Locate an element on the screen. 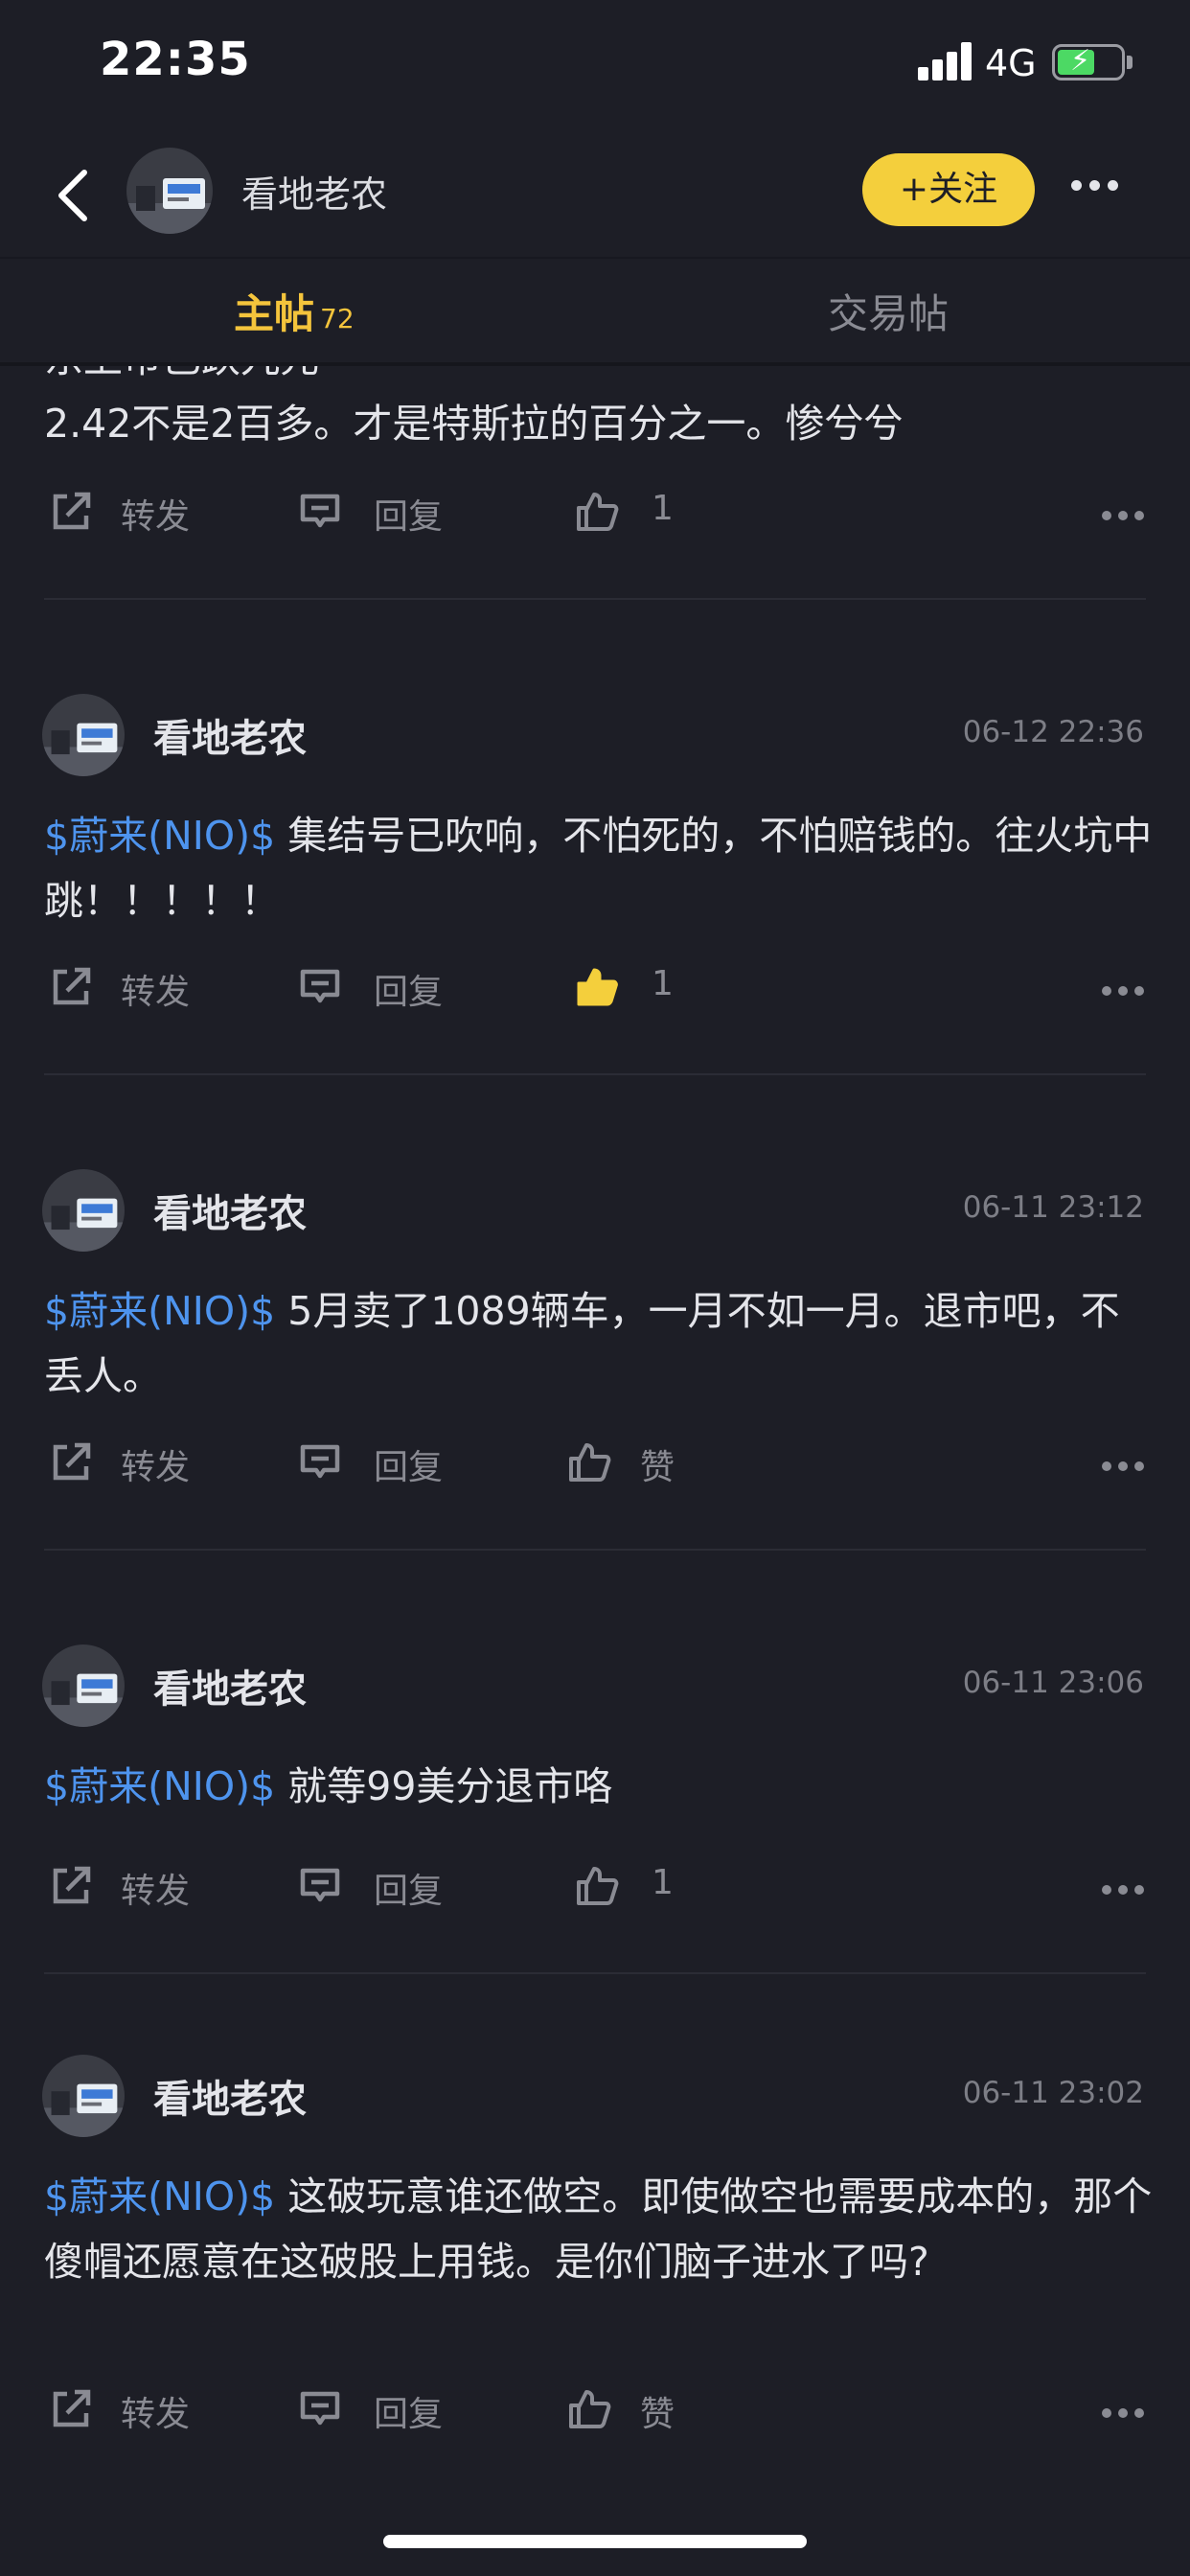  post-content: 就等99美分退市咯 is located at coordinates (444, 1786).